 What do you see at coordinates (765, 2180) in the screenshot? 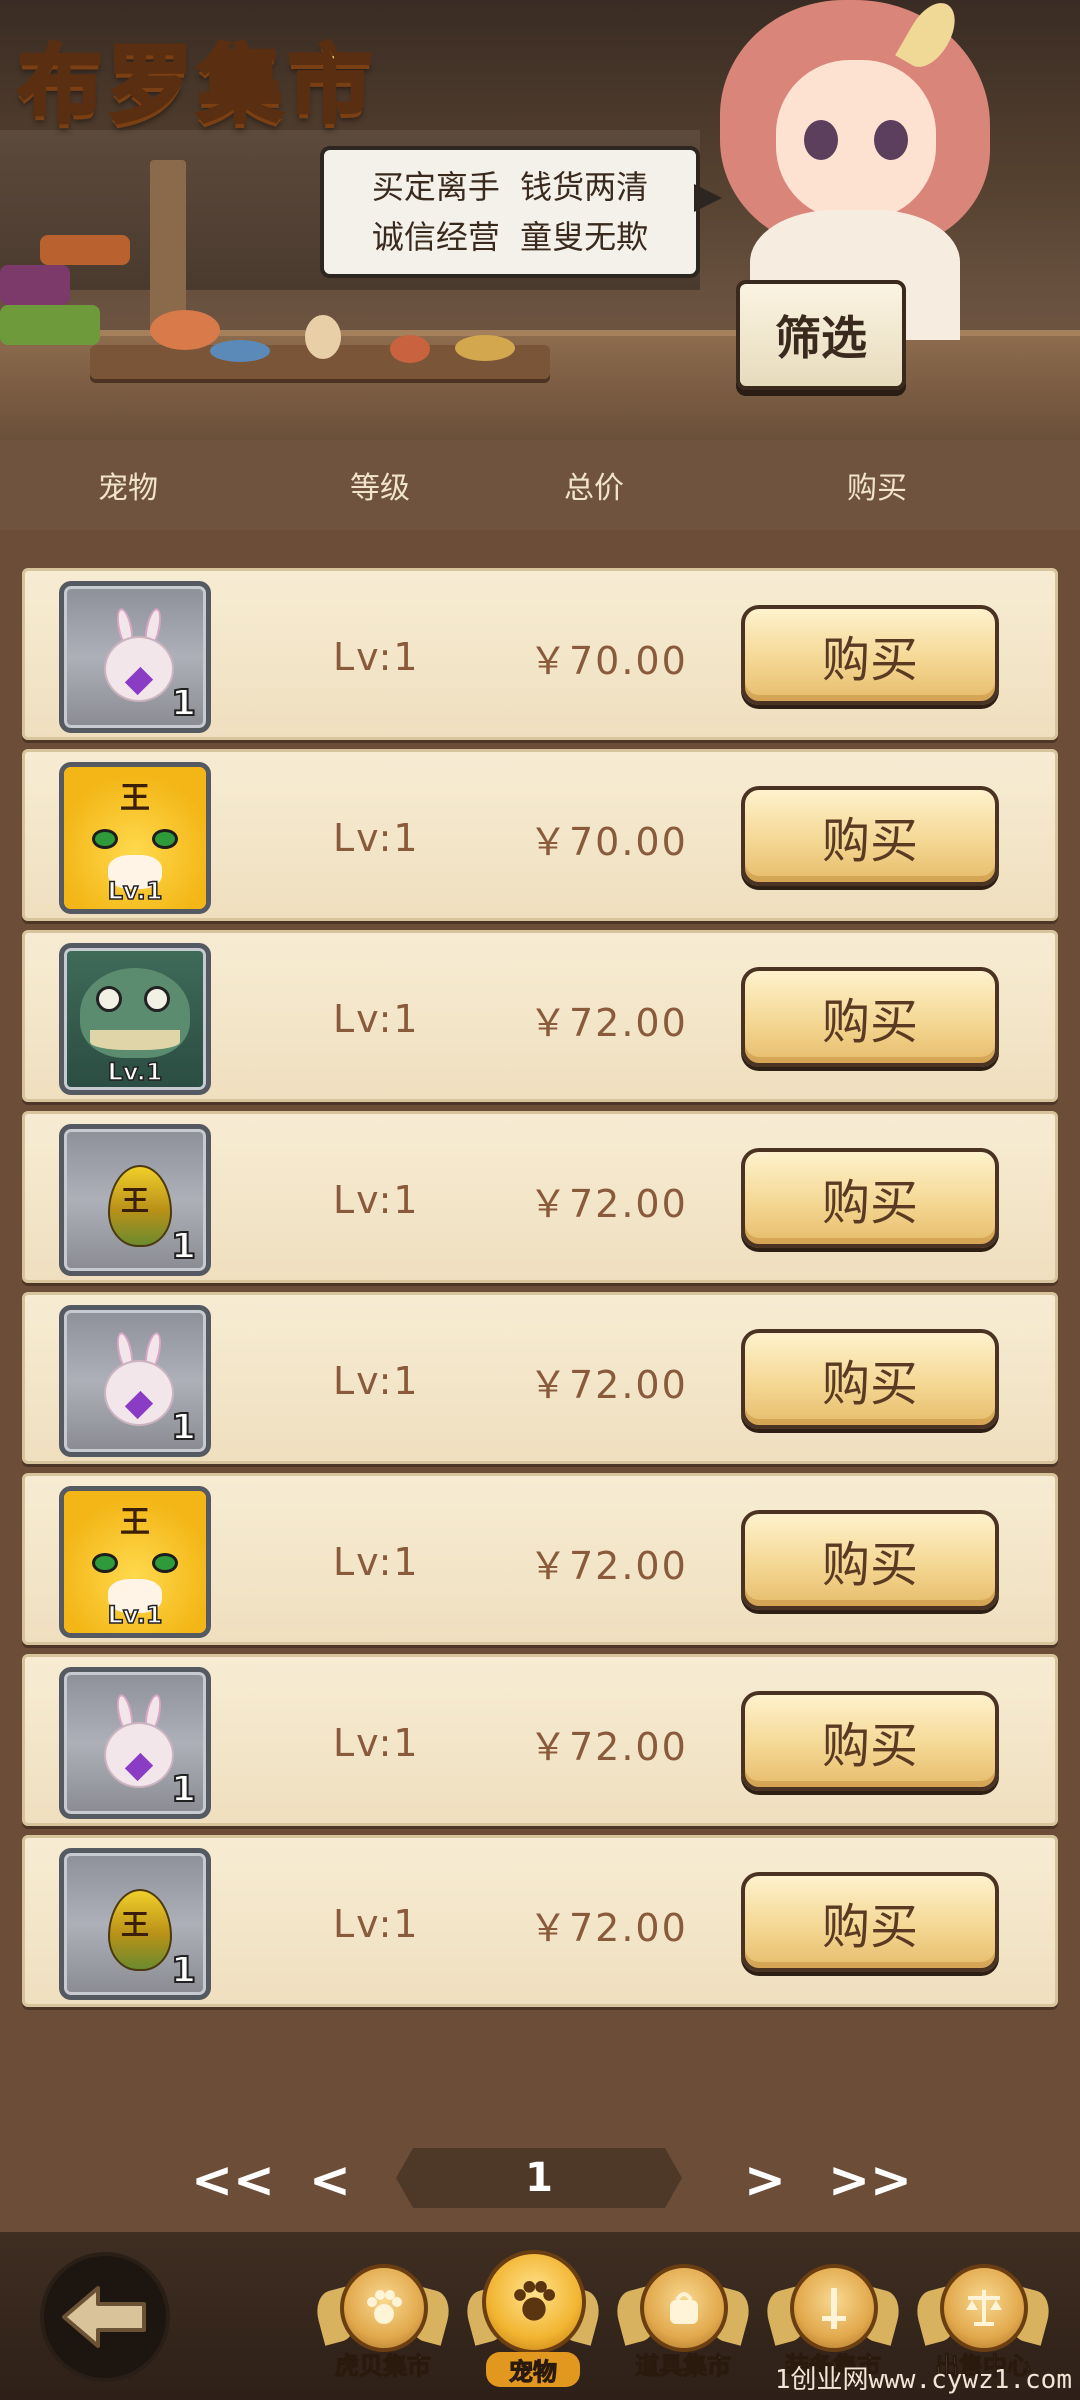
I see `next-page-button: >` at bounding box center [765, 2180].